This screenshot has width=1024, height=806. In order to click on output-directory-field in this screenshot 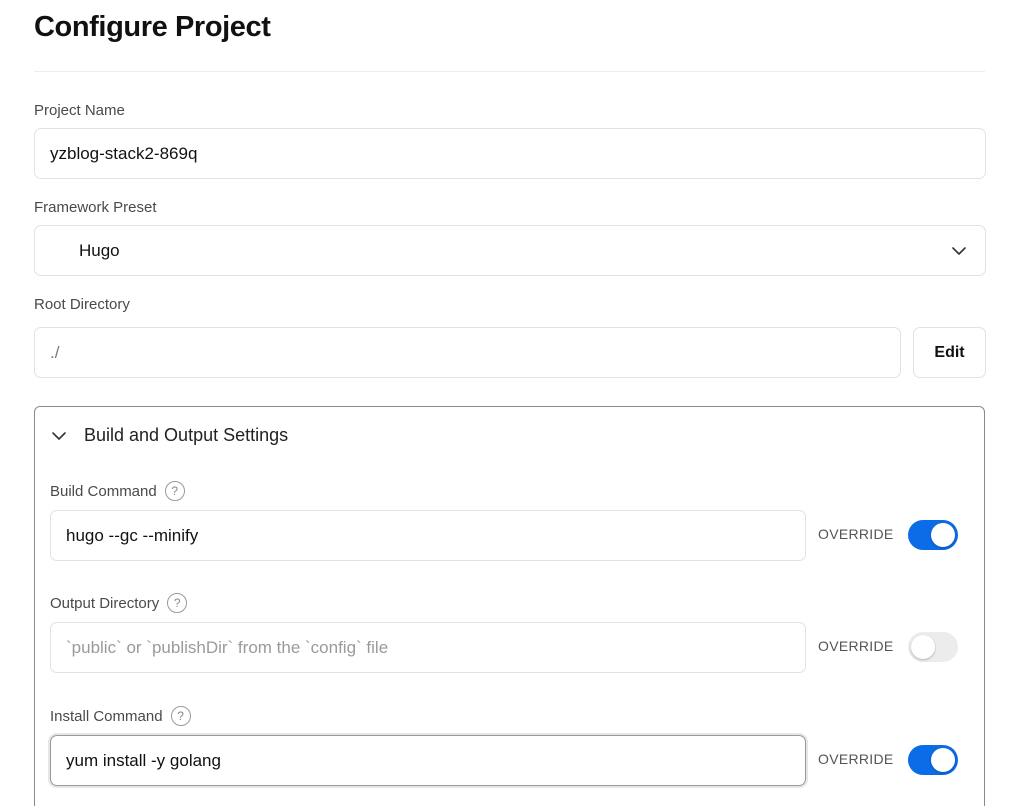, I will do `click(428, 647)`.